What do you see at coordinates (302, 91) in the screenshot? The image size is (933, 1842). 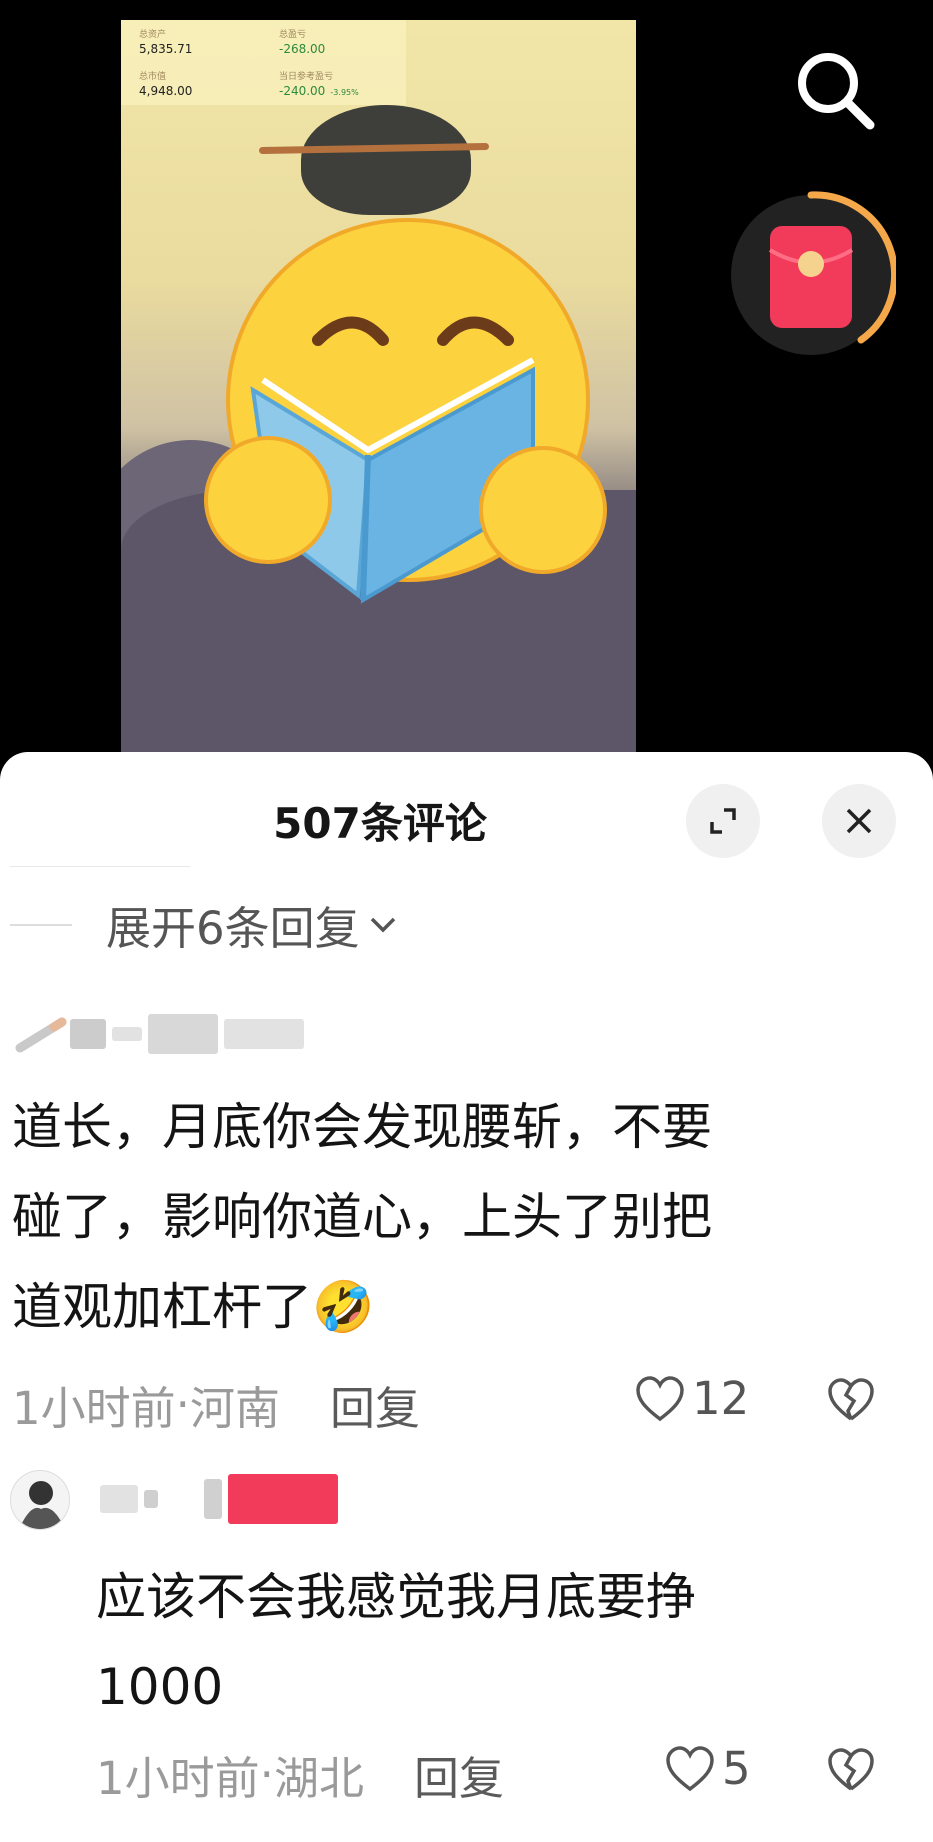 I see `daily-pnl-value: -240.00` at bounding box center [302, 91].